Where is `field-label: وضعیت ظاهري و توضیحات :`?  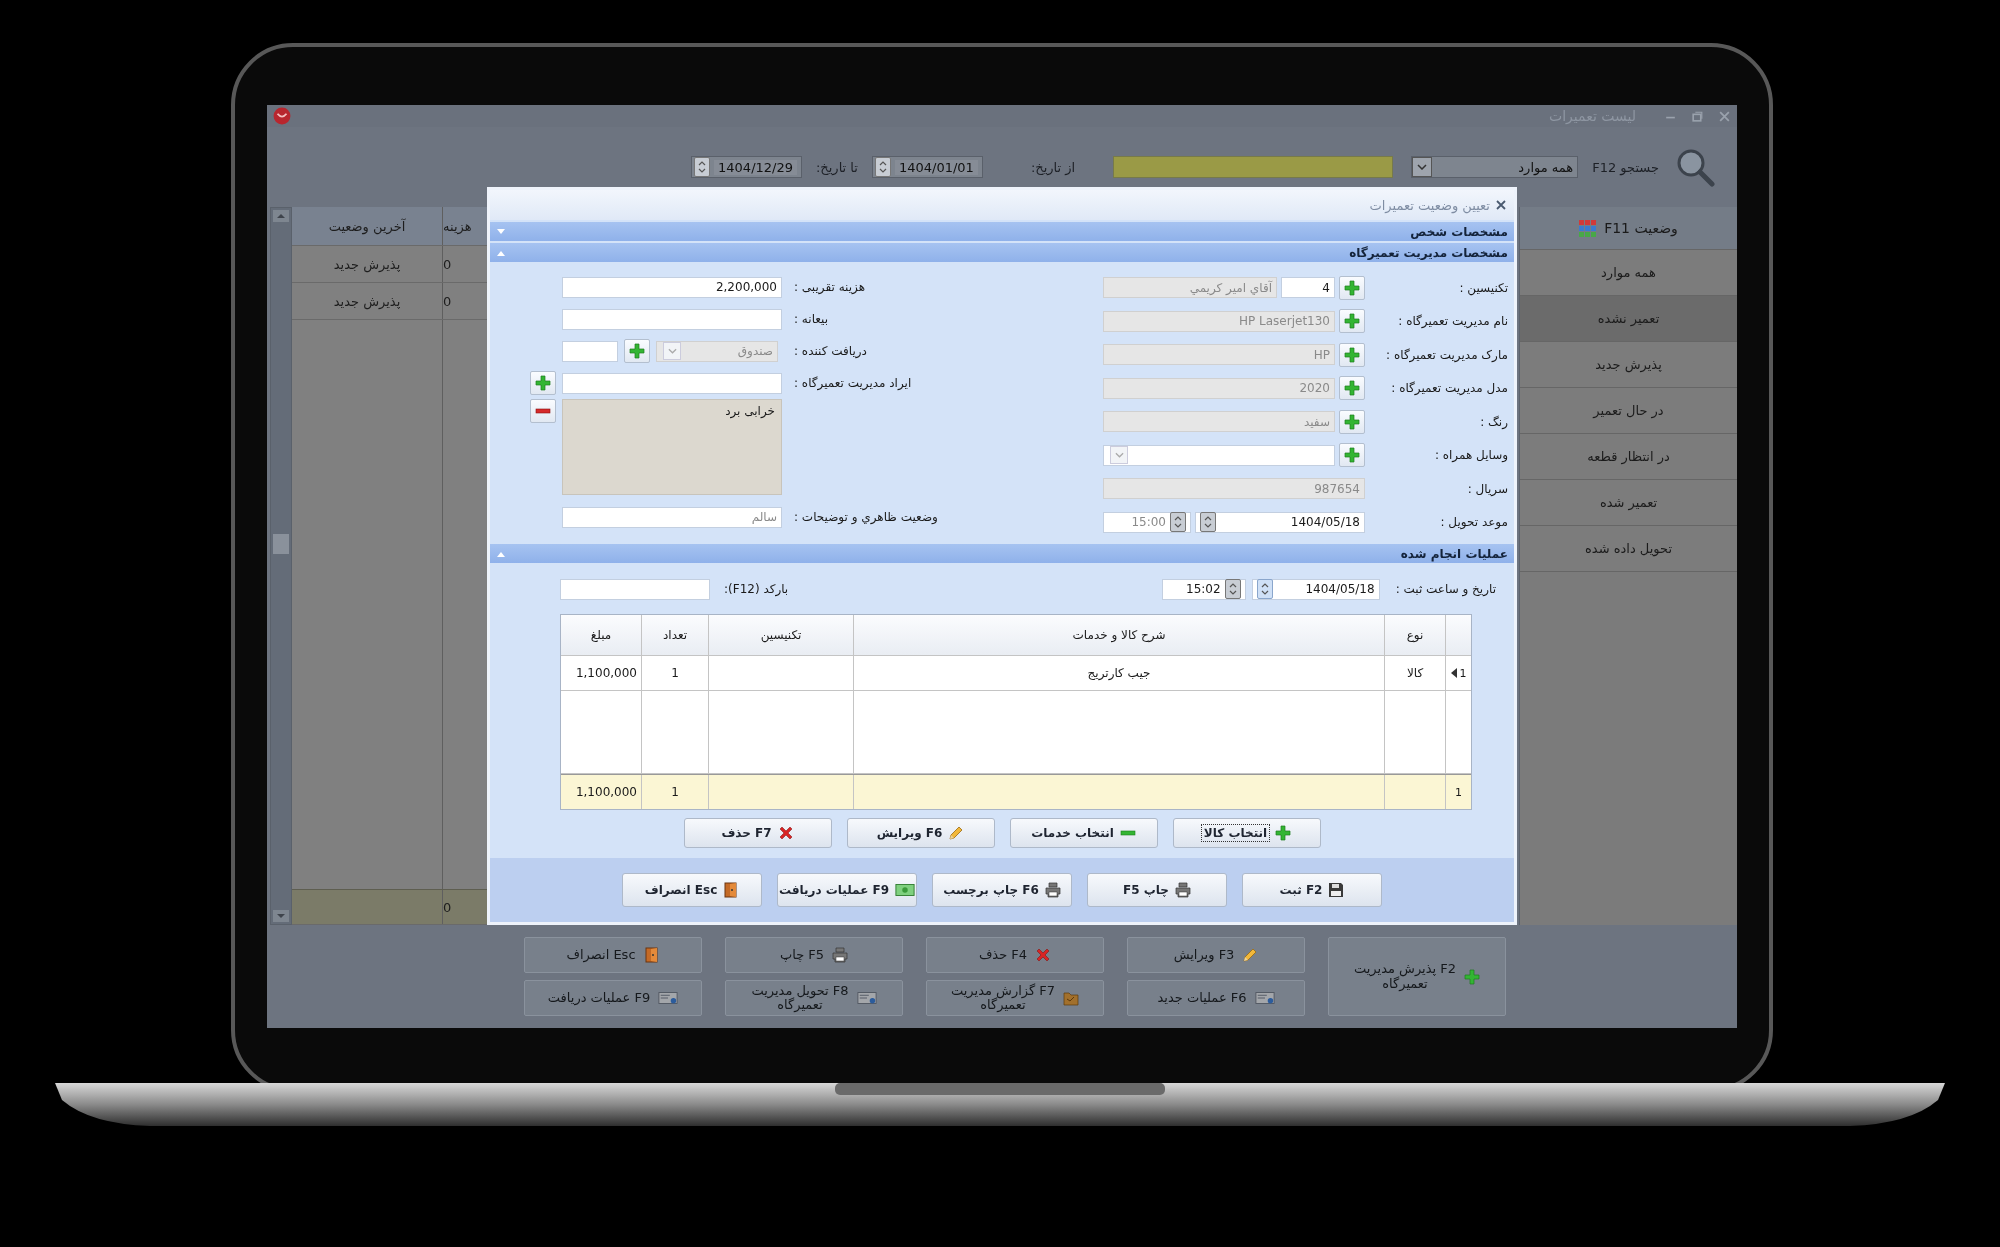
field-label: وضعیت ظاهري و توضیحات : is located at coordinates (866, 517).